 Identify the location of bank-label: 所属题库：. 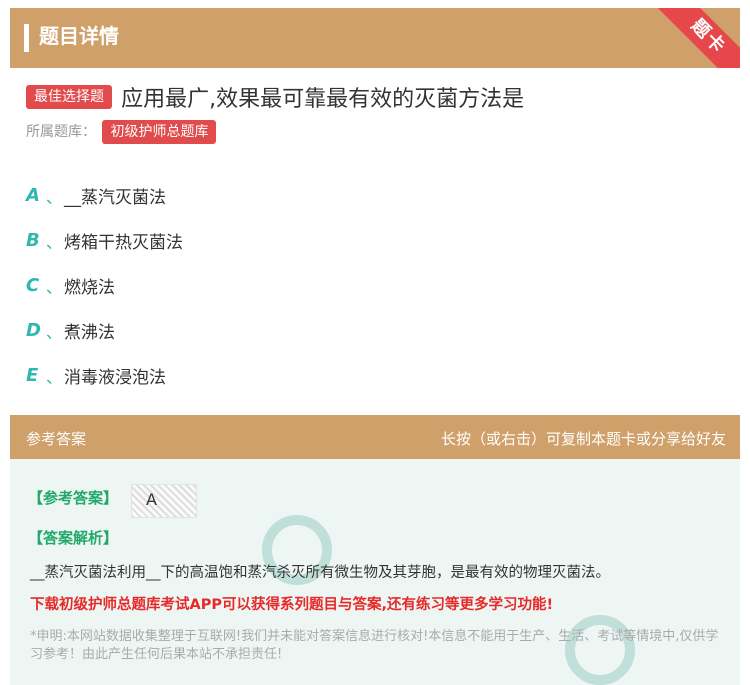
(61, 132).